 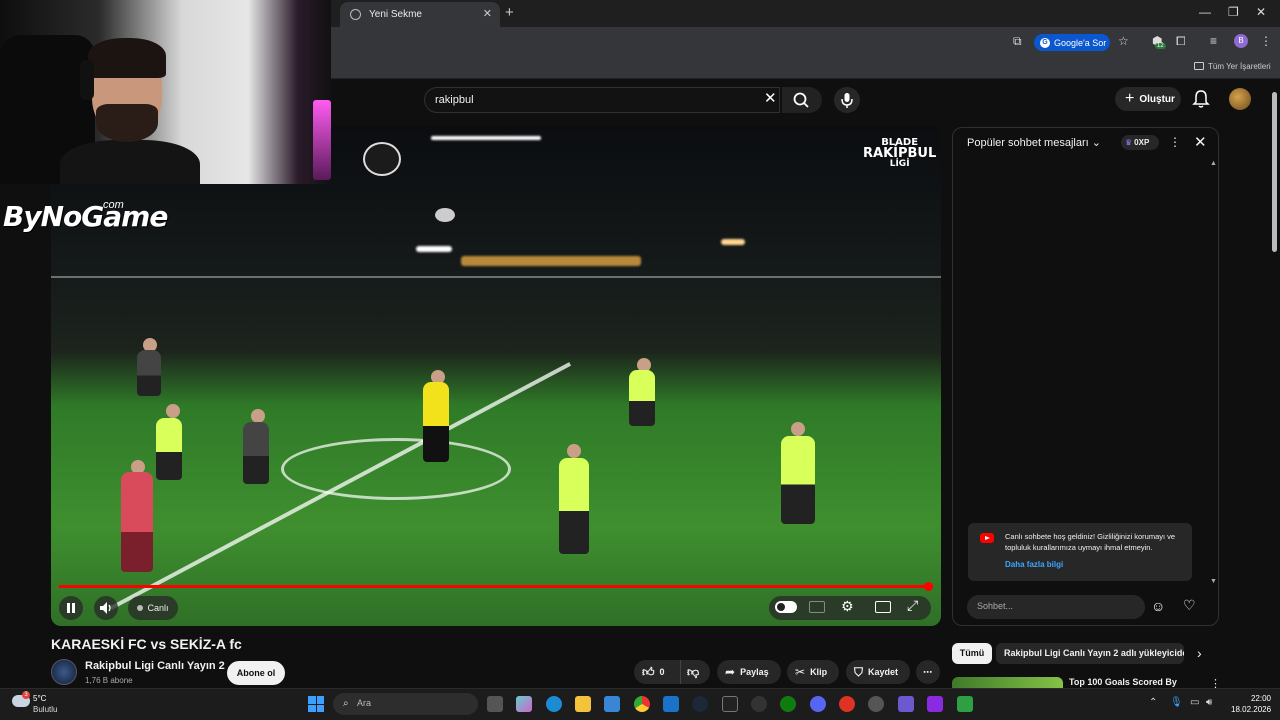 I want to click on voice-search-button, so click(x=847, y=100).